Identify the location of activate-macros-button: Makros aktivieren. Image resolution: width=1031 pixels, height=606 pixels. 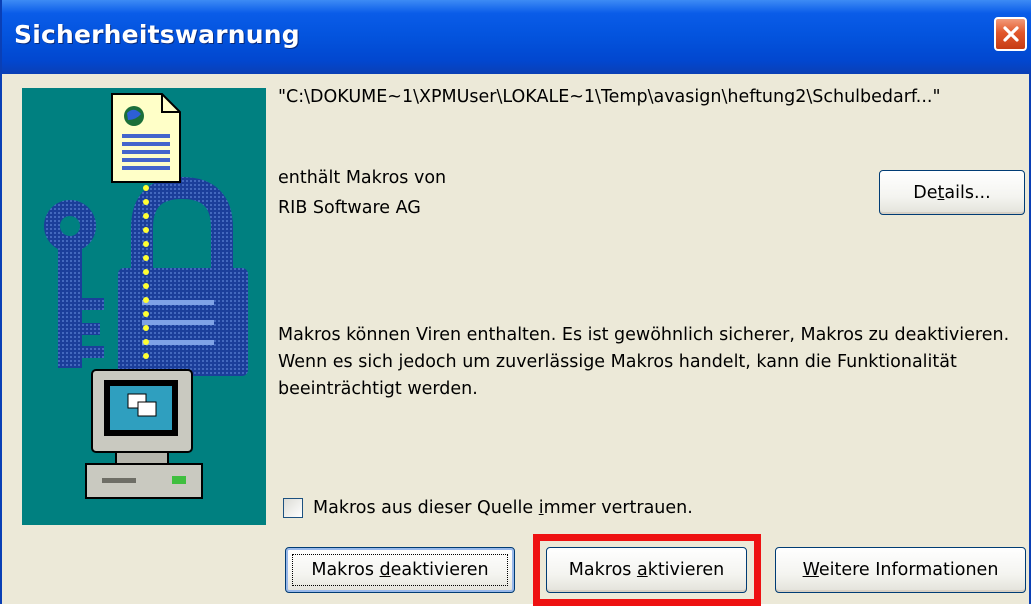
(646, 570).